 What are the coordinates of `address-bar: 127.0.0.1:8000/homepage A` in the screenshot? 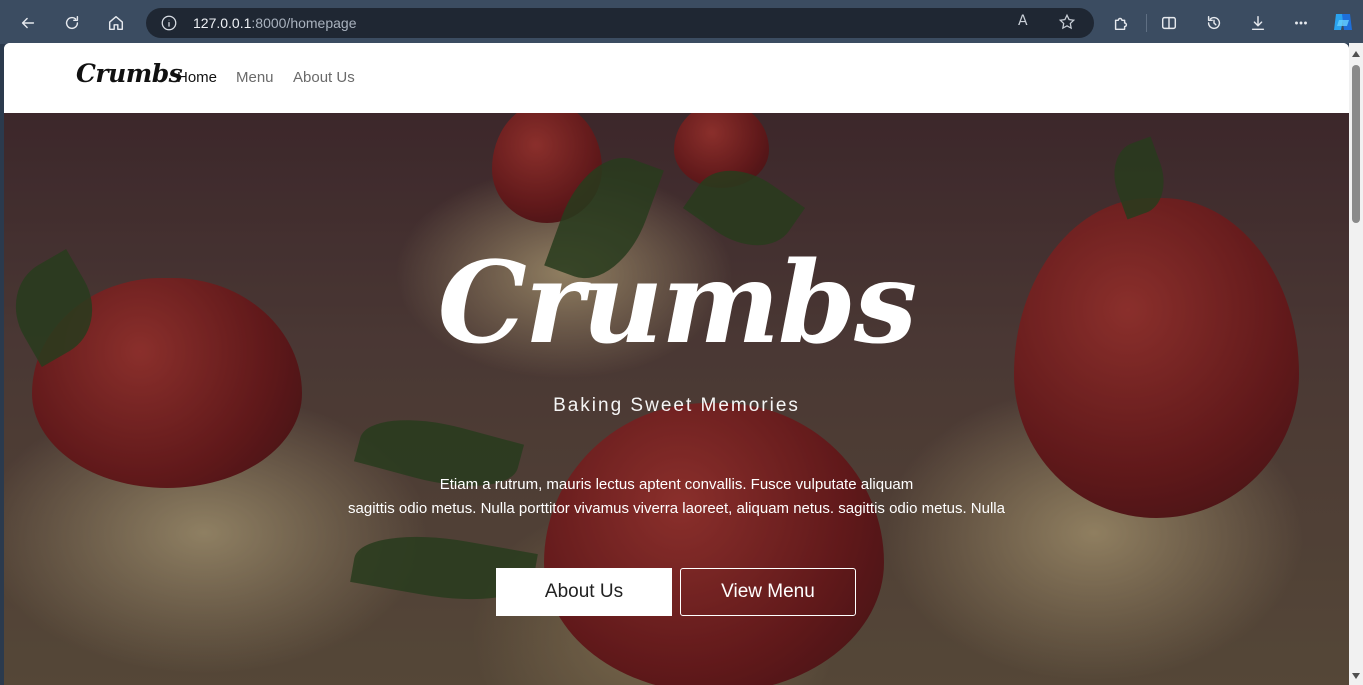 It's located at (620, 23).